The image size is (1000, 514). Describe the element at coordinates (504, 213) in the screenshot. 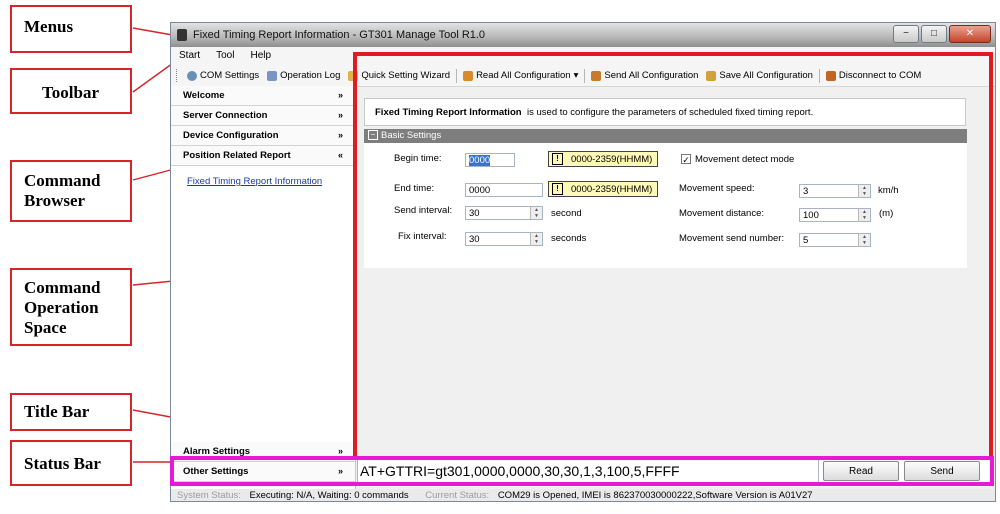

I see `send-interval-input: 30 ▲ ▼` at that location.